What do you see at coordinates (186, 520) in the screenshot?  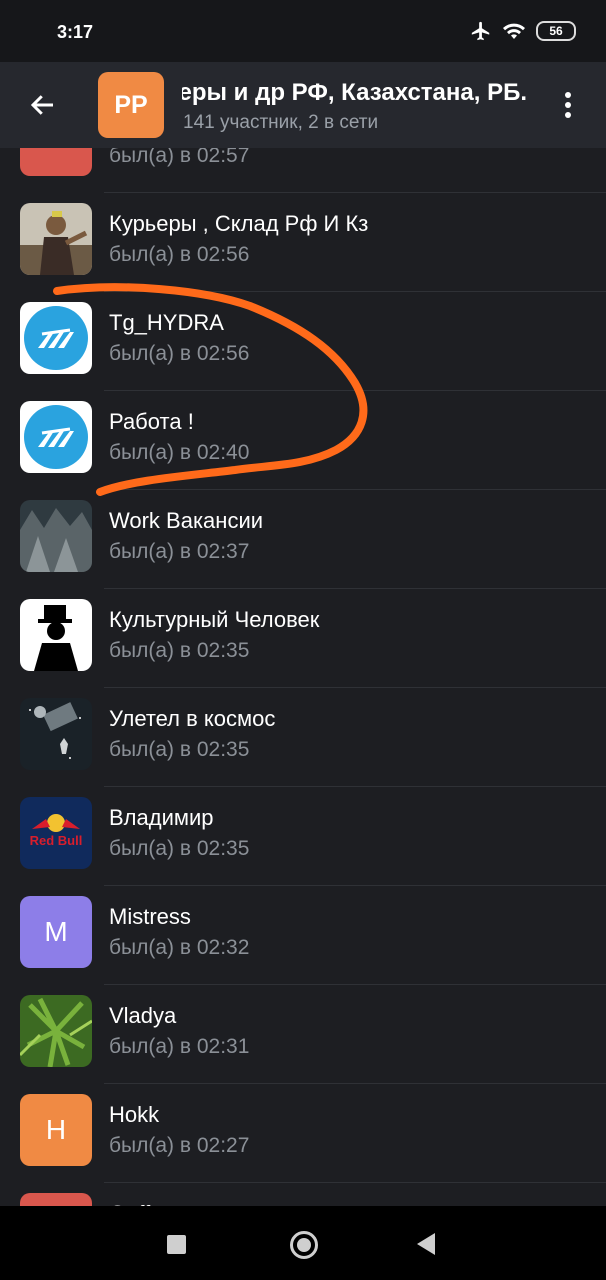 I see `member-name: Work Вакансии` at bounding box center [186, 520].